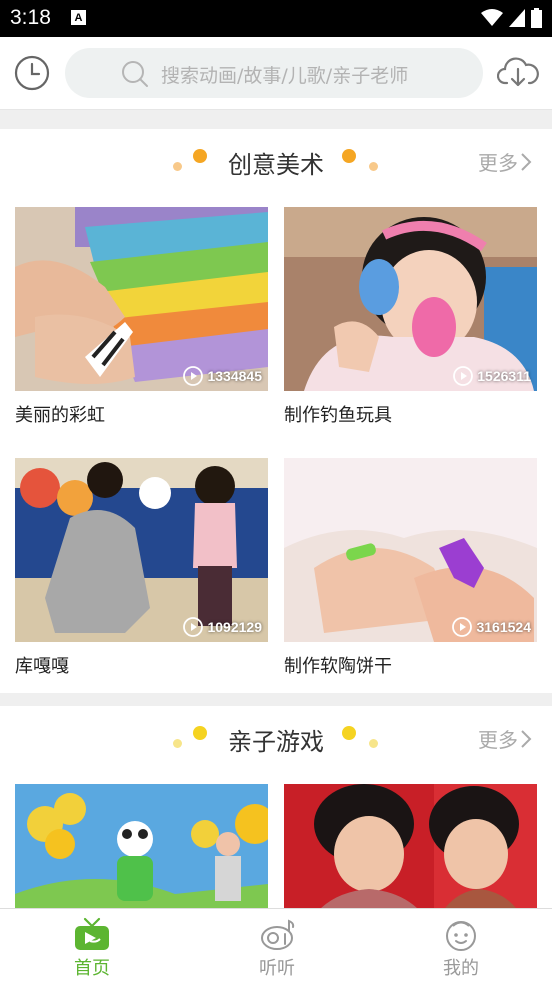 Image resolution: width=552 pixels, height=984 pixels. I want to click on tab-home: 首页, so click(92, 946).